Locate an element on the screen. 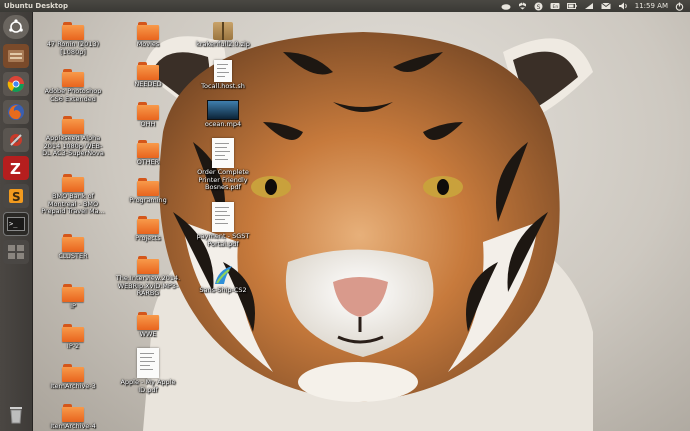 This screenshot has width=690, height=431. archive-icon is located at coordinates (223, 31).